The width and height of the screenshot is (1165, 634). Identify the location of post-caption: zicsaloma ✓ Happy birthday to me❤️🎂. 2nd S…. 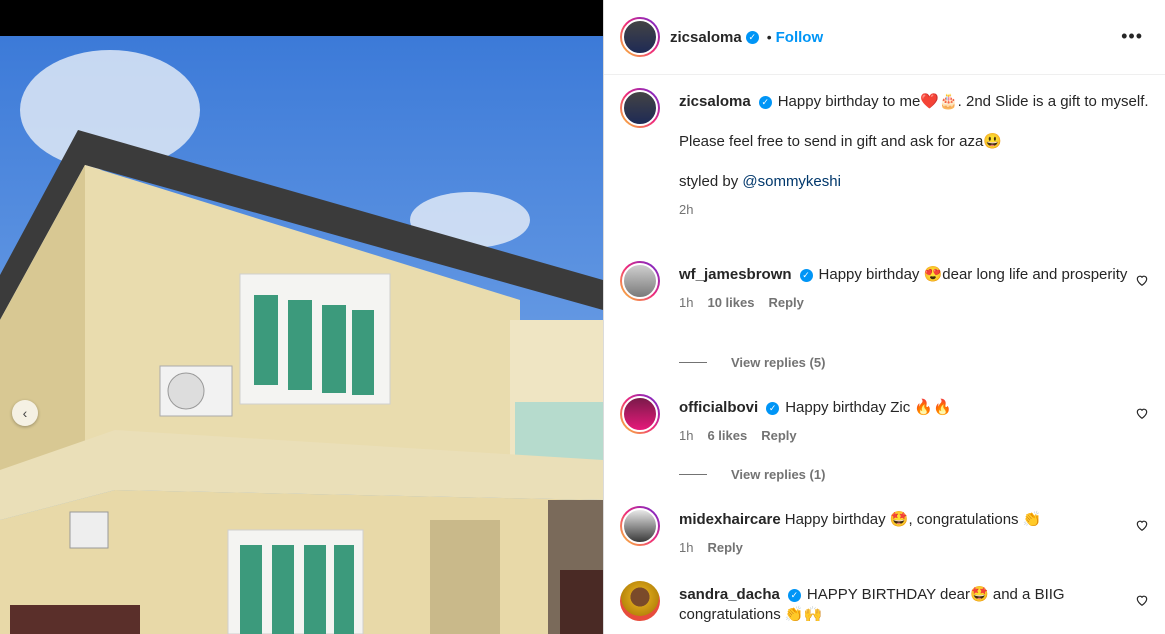
(884, 154).